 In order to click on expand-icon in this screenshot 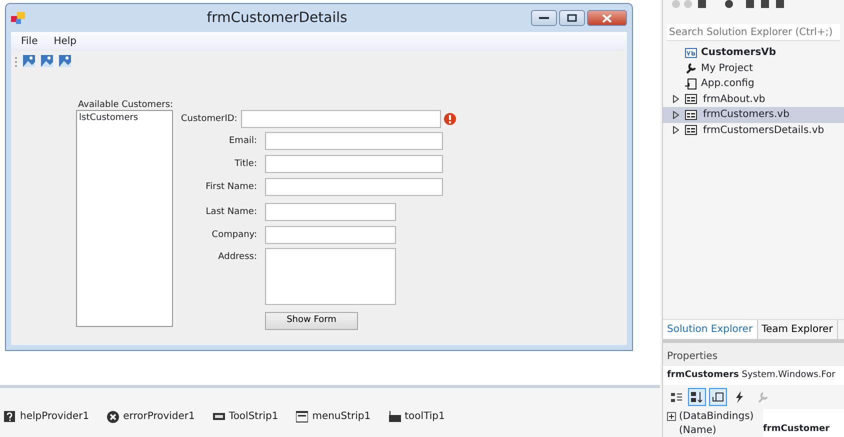, I will do `click(671, 416)`.